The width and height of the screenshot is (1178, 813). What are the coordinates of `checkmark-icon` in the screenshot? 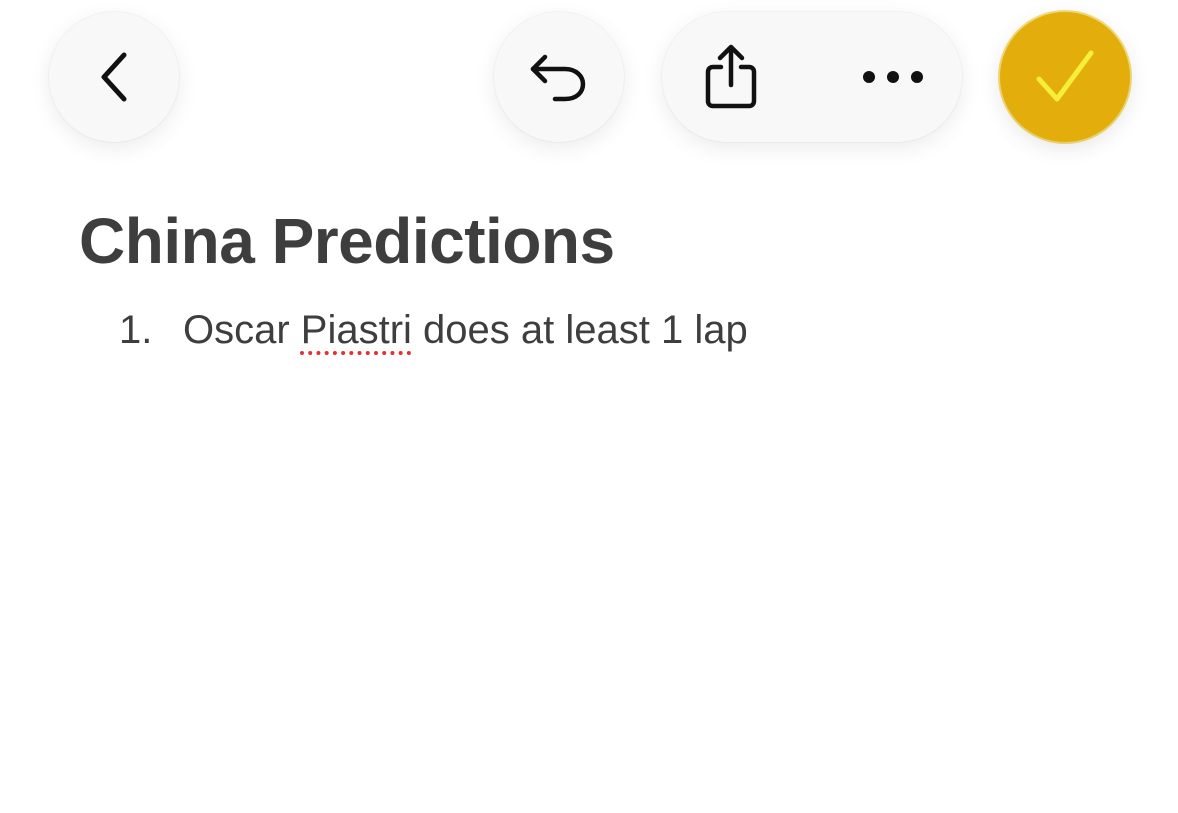 It's located at (1065, 76).